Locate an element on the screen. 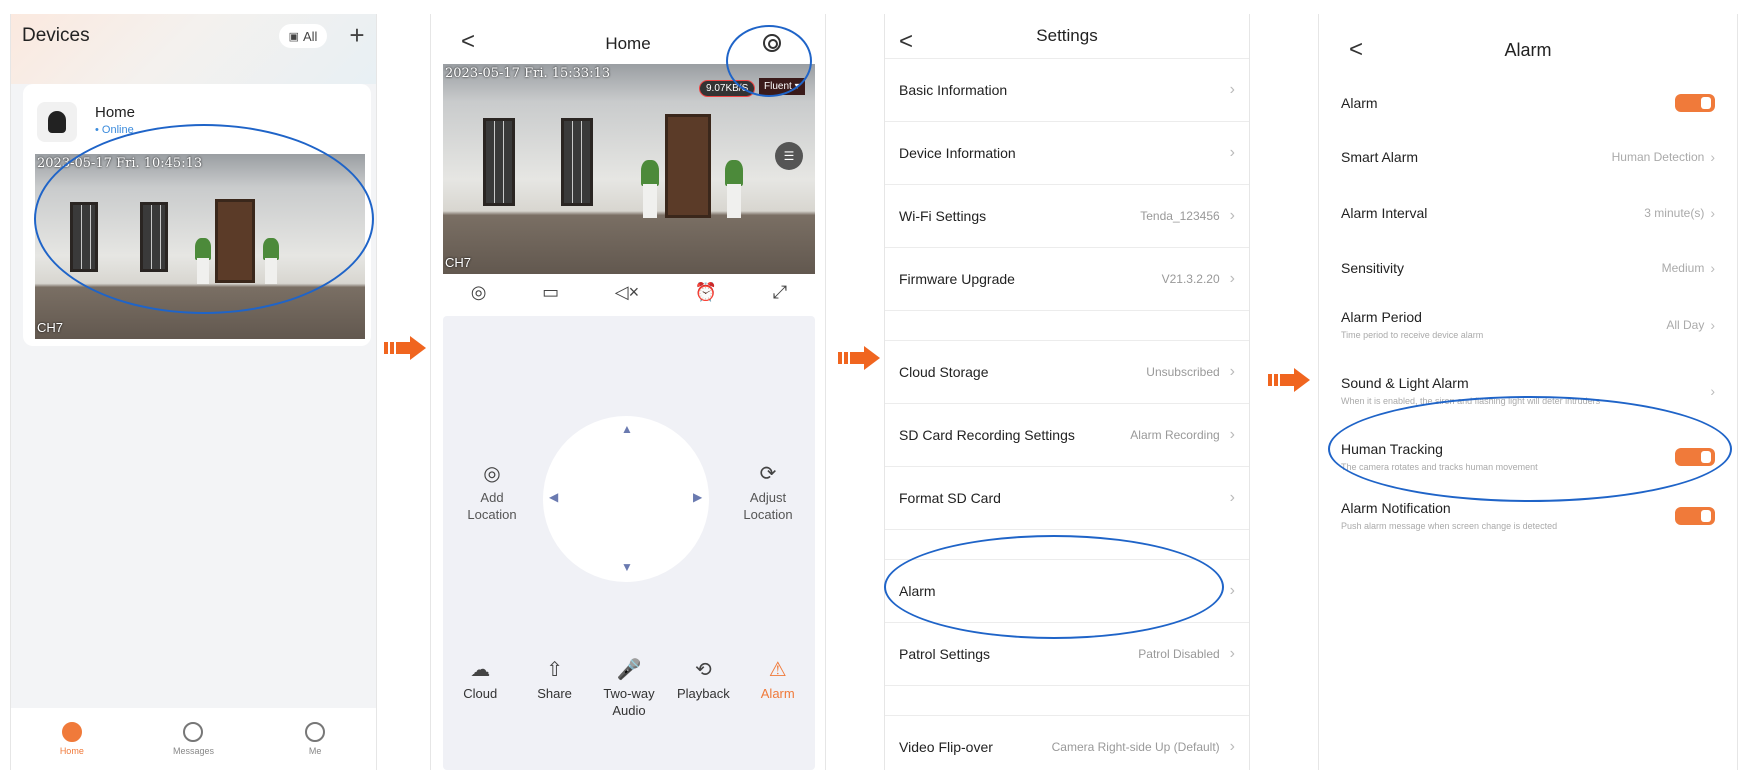 This screenshot has height=770, width=1738. cloud-icon: ☁ is located at coordinates (480, 670).